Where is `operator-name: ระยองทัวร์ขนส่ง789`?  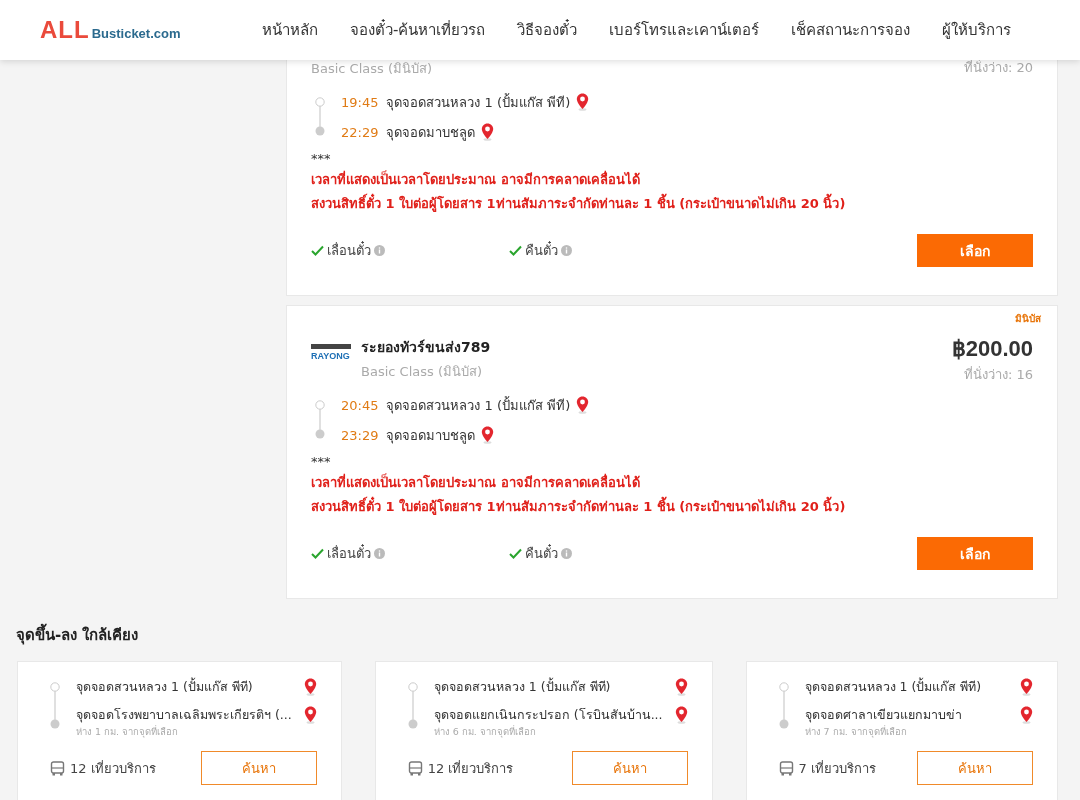 operator-name: ระยองทัวร์ขนส่ง789 is located at coordinates (426, 347).